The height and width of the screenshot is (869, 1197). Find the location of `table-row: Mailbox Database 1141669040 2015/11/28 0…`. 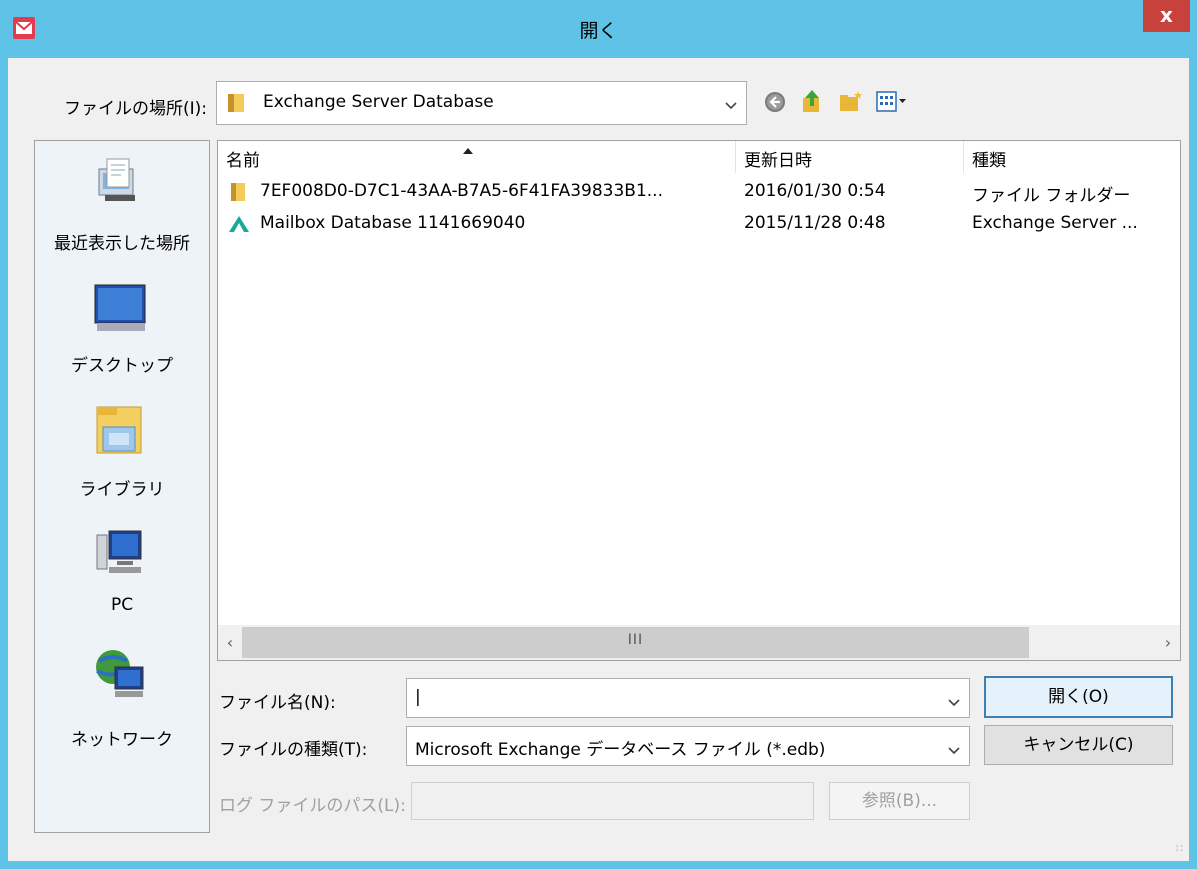

table-row: Mailbox Database 1141669040 2015/11/28 0… is located at coordinates (699, 223).